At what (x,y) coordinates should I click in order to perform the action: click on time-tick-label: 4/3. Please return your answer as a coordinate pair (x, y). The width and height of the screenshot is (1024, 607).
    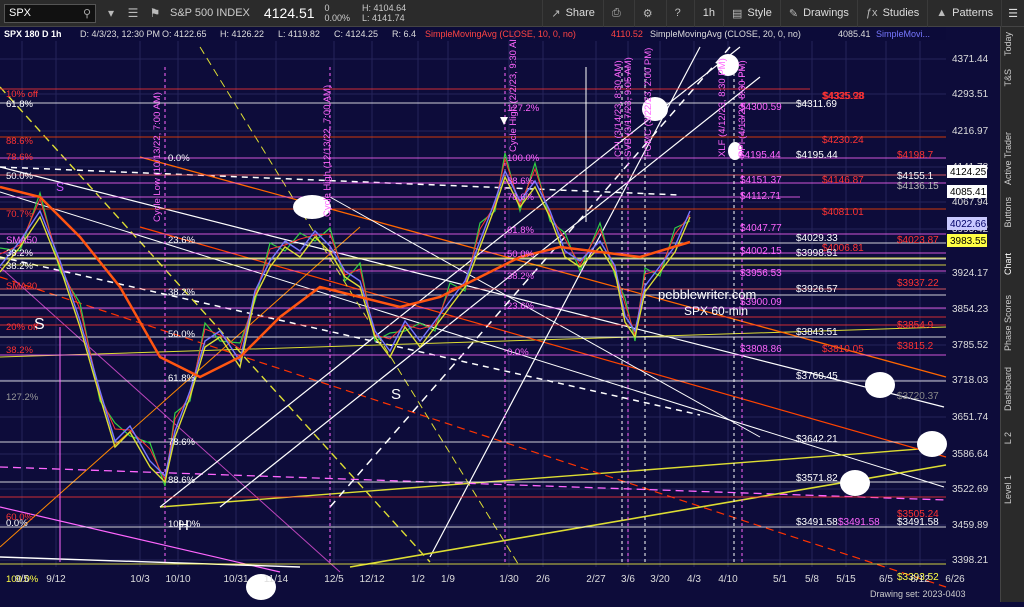
    Looking at the image, I should click on (694, 579).